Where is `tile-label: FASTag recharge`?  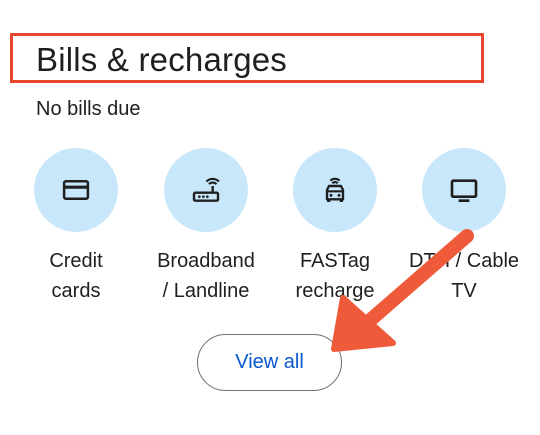 tile-label: FASTag recharge is located at coordinates (335, 276).